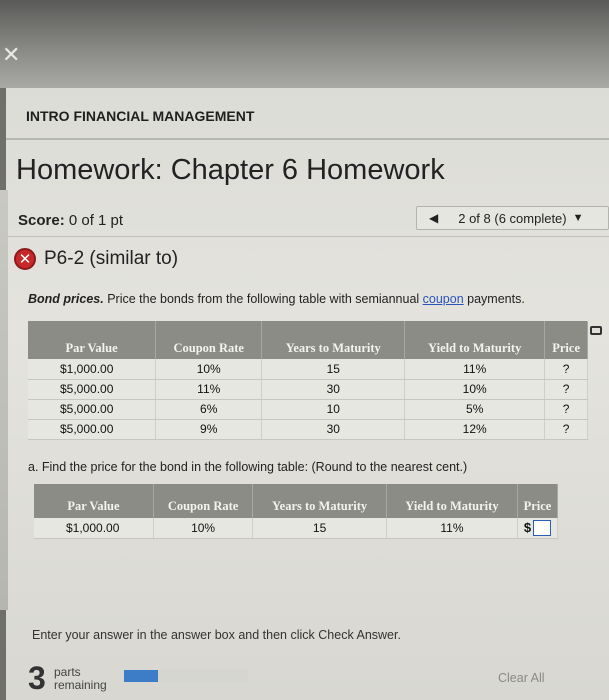 The image size is (609, 700). Describe the element at coordinates (521, 678) in the screenshot. I see `clear-all-button: Clear All` at that location.